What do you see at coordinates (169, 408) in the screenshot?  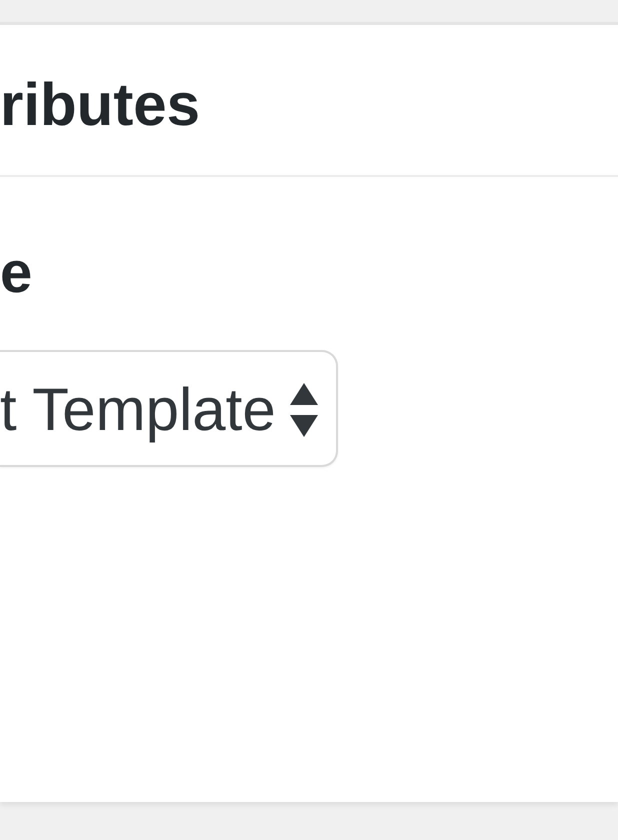 I see `template-select: t Template` at bounding box center [169, 408].